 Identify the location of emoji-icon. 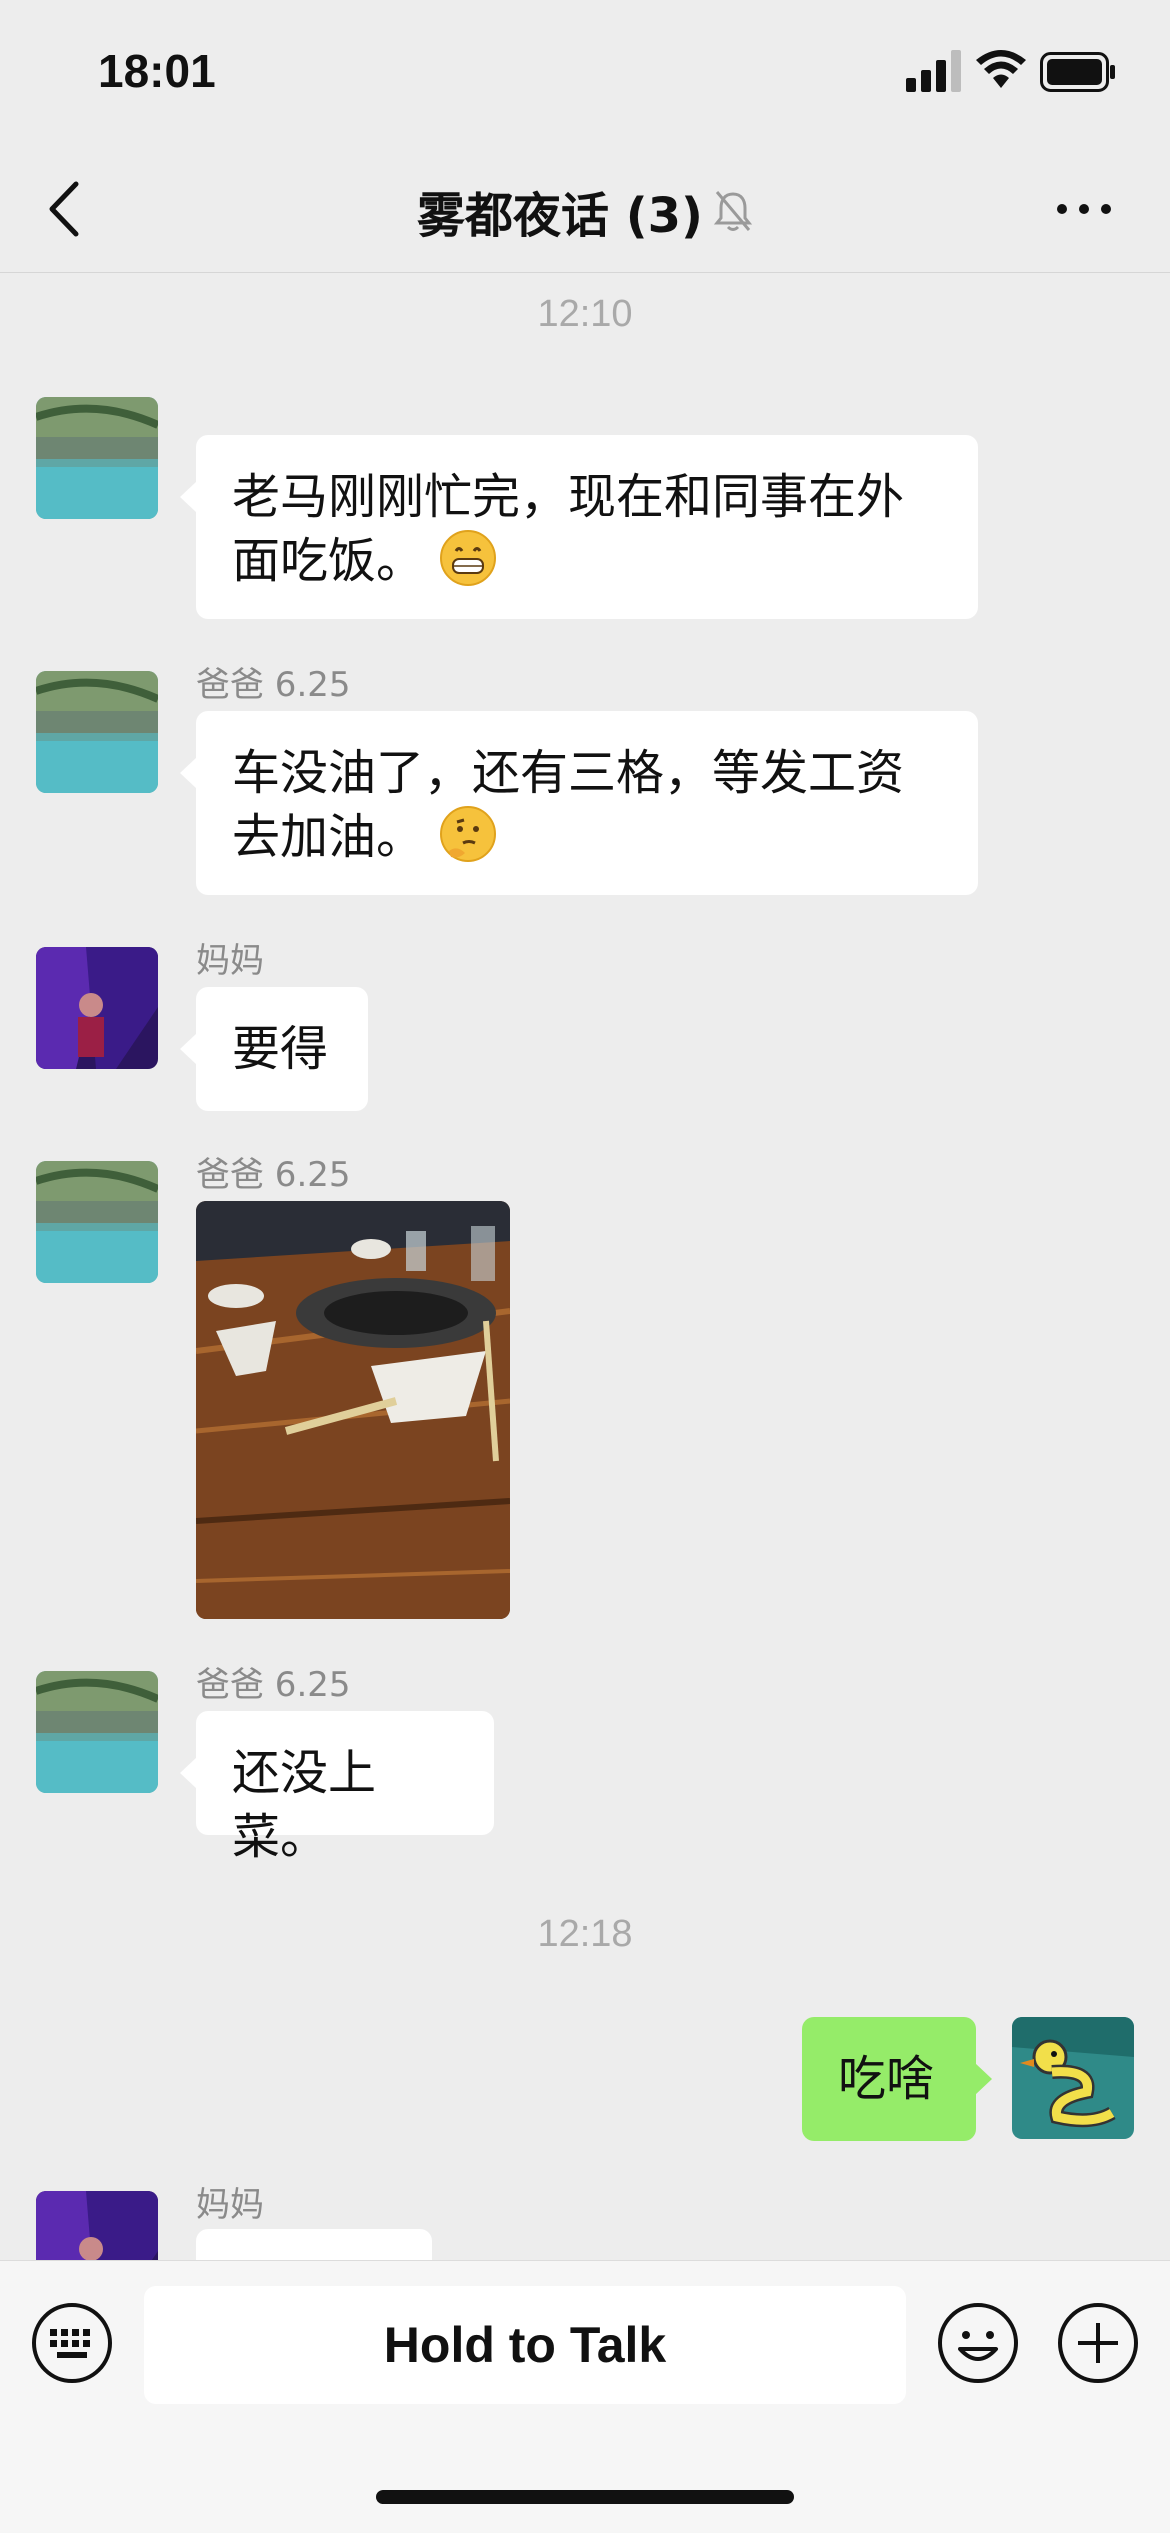
(978, 2343).